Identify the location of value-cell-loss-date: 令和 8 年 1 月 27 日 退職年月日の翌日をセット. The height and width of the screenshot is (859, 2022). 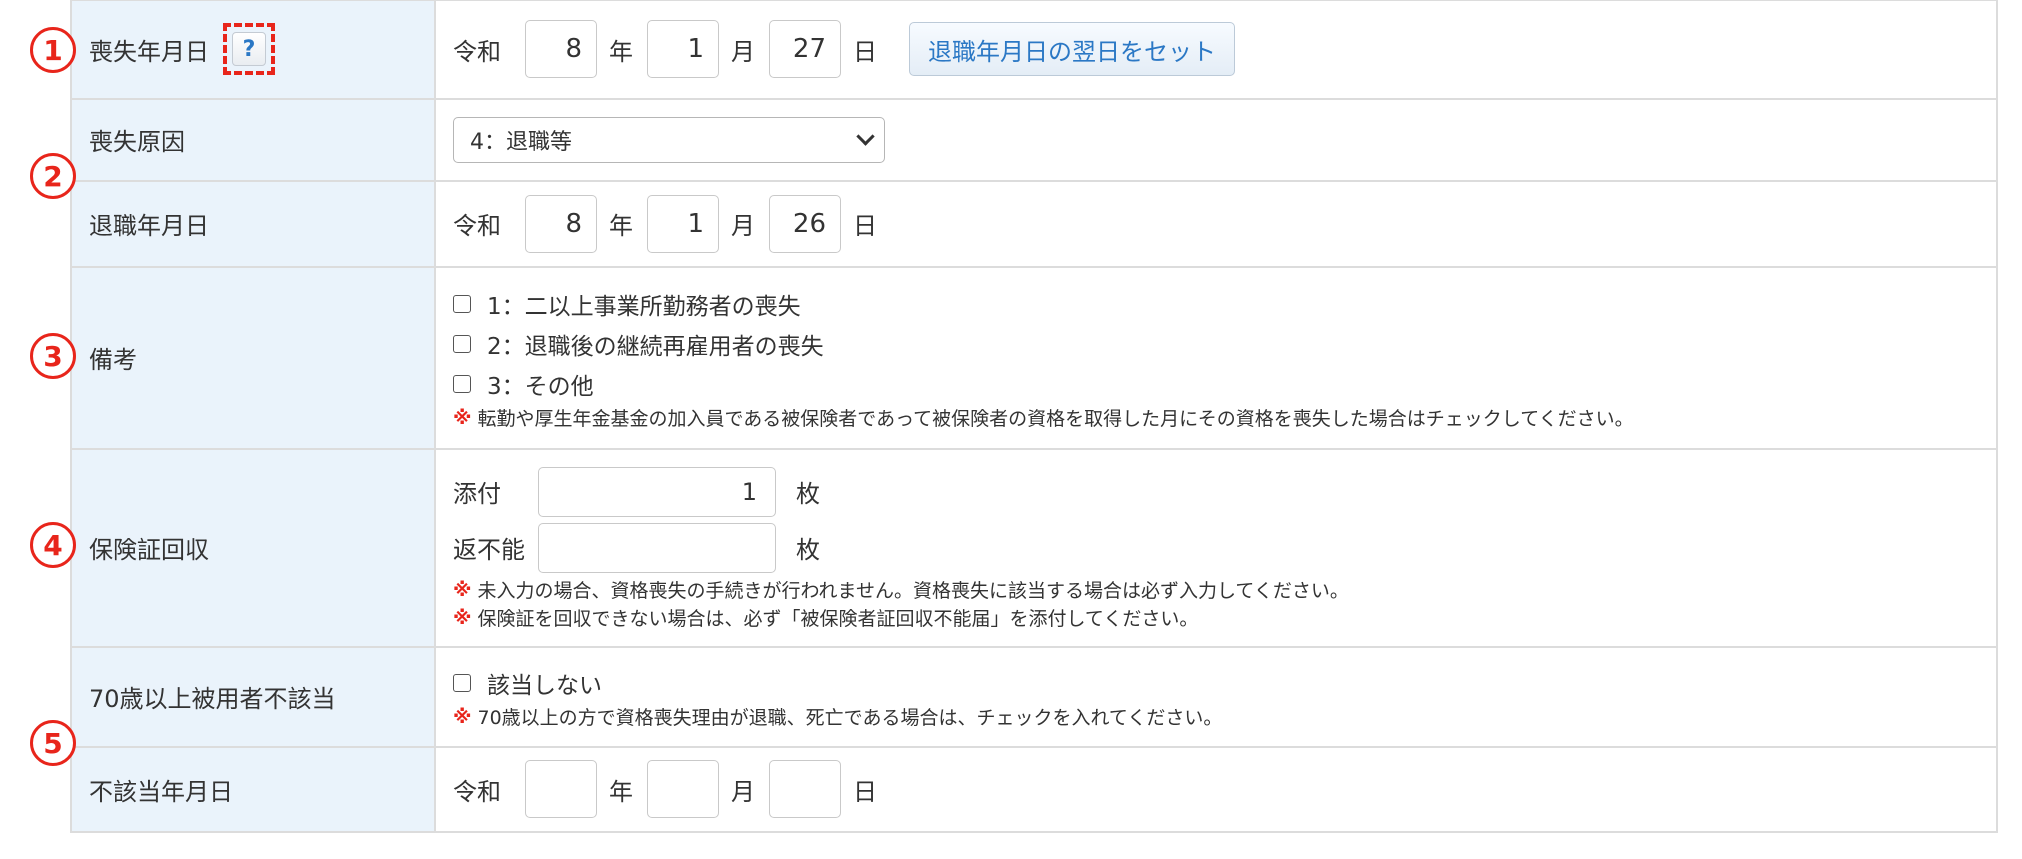
(1216, 50).